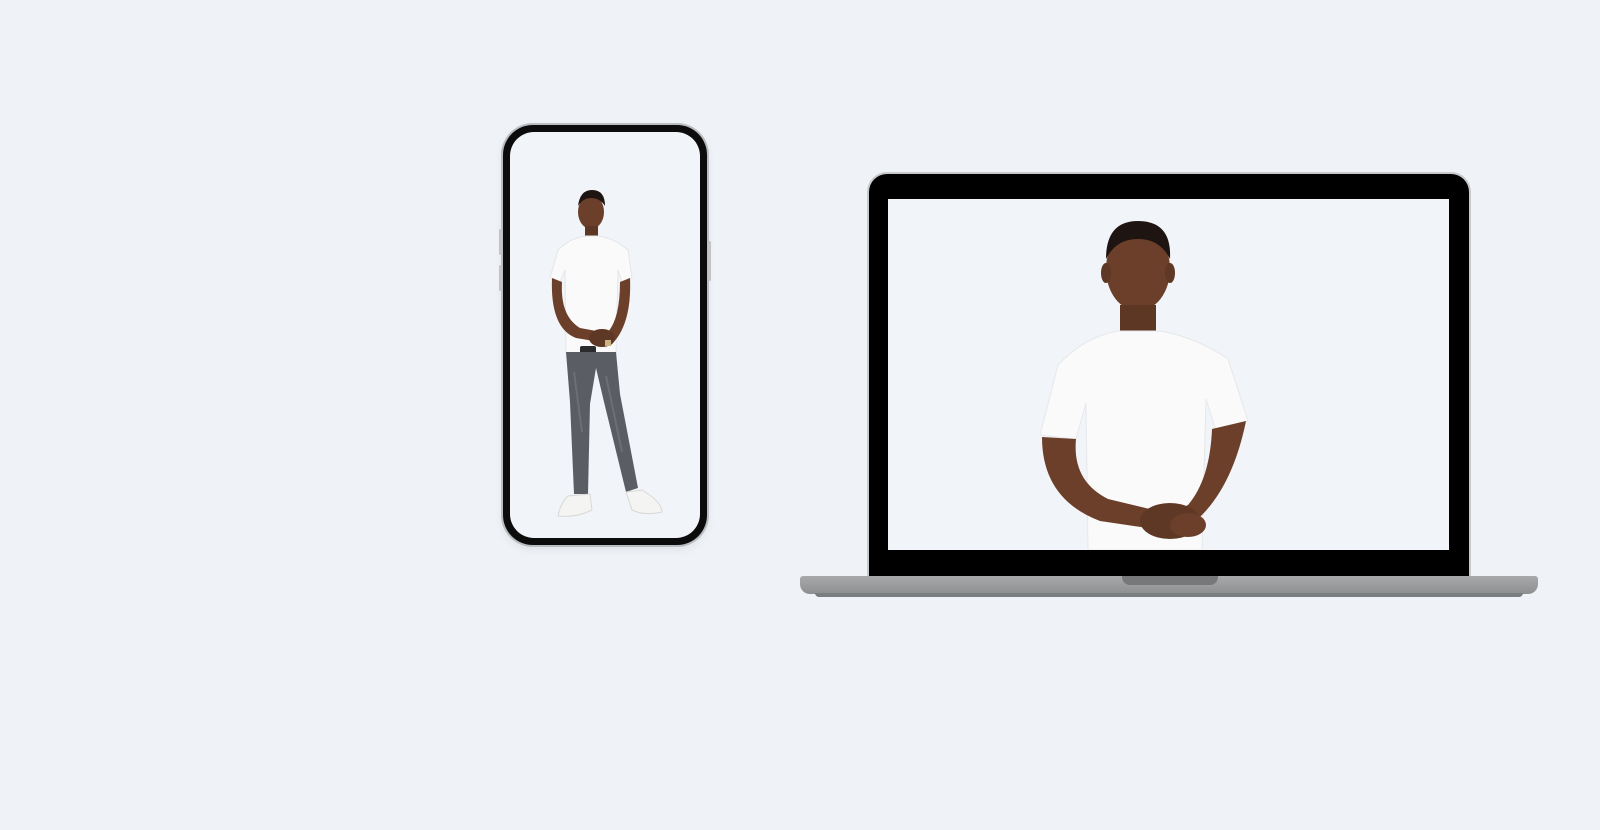 The image size is (1600, 830). I want to click on phone-screen, so click(605, 335).